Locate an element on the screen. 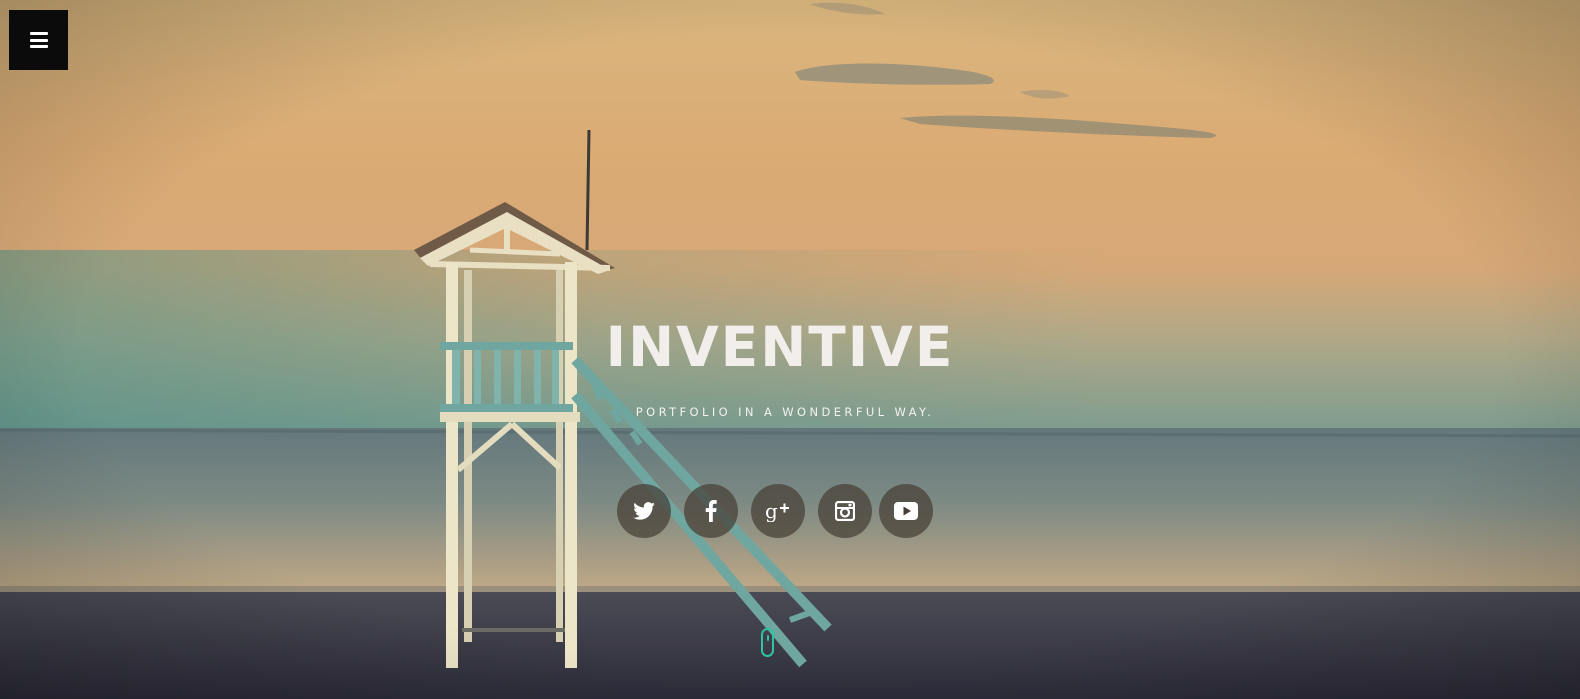 Image resolution: width=1580 pixels, height=699 pixels. social-link-google-plus: g is located at coordinates (778, 511).